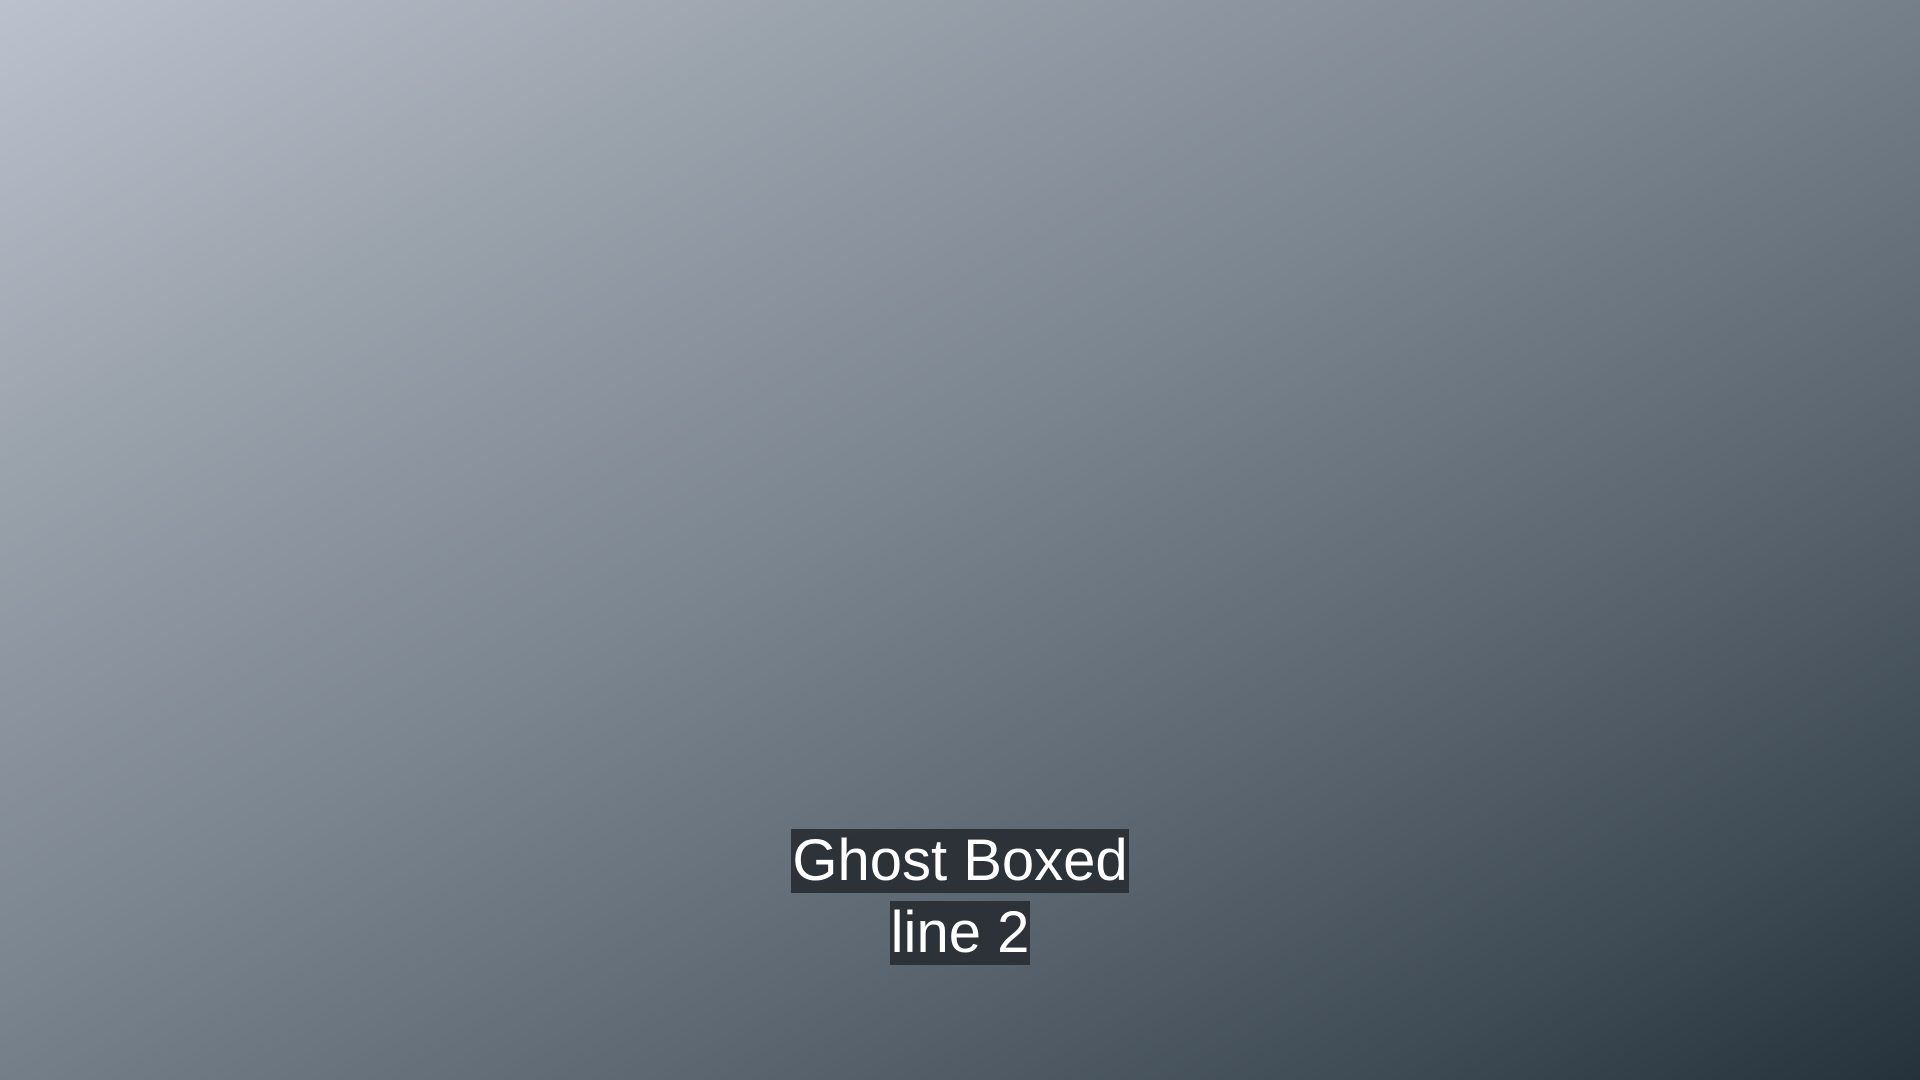  Describe the element at coordinates (960, 897) in the screenshot. I see `subtitle-caption: Ghost Boxed line 2` at that location.